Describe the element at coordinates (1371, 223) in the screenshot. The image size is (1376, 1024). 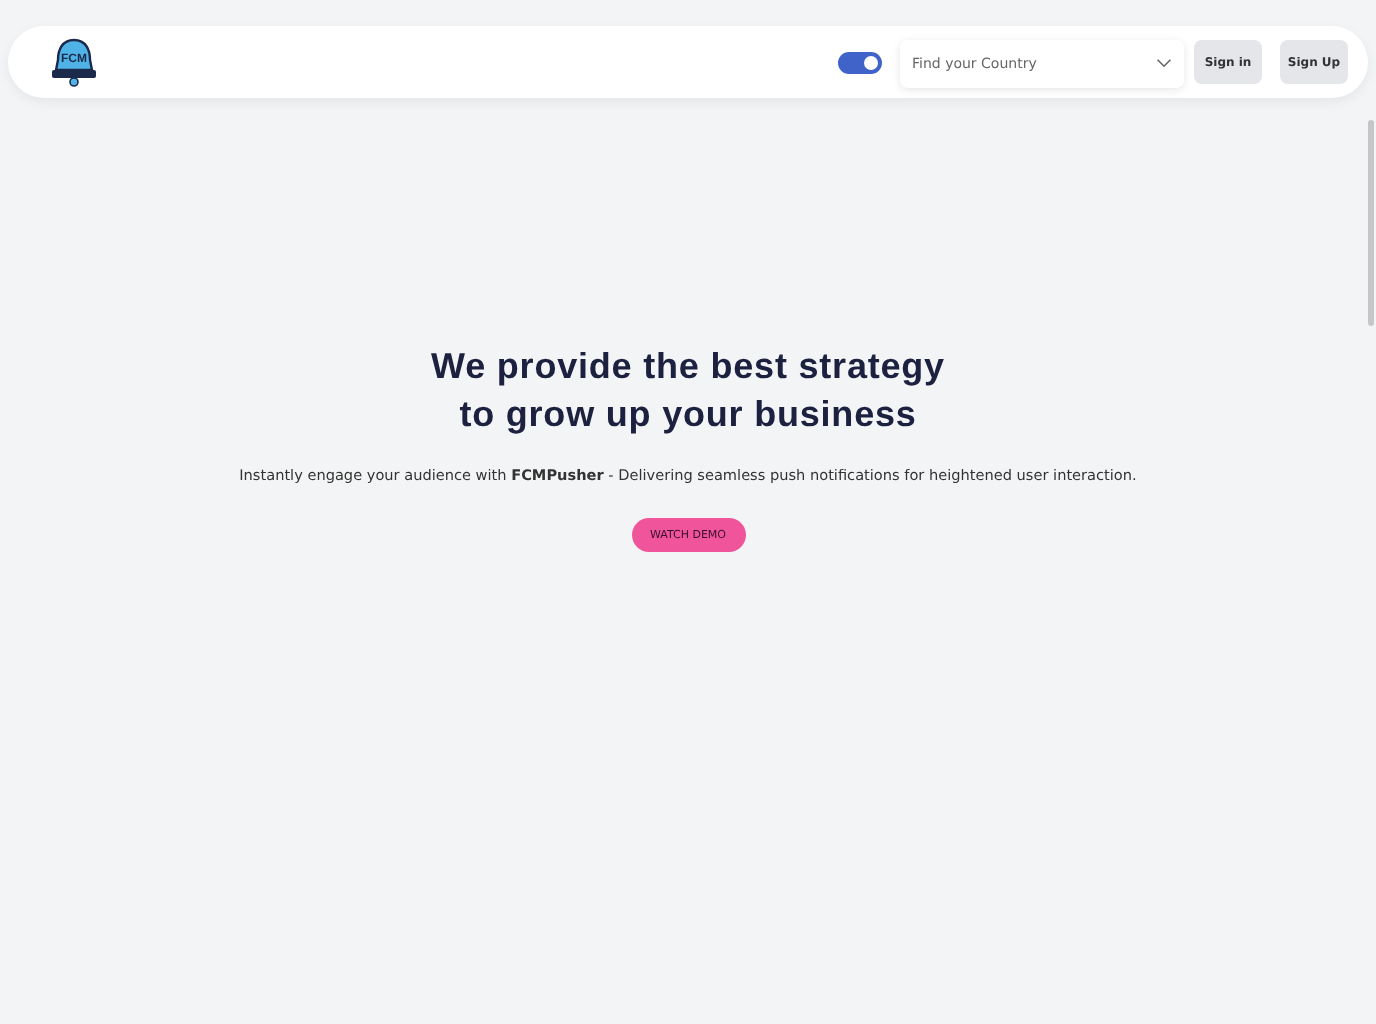
I see `scrollbar` at that location.